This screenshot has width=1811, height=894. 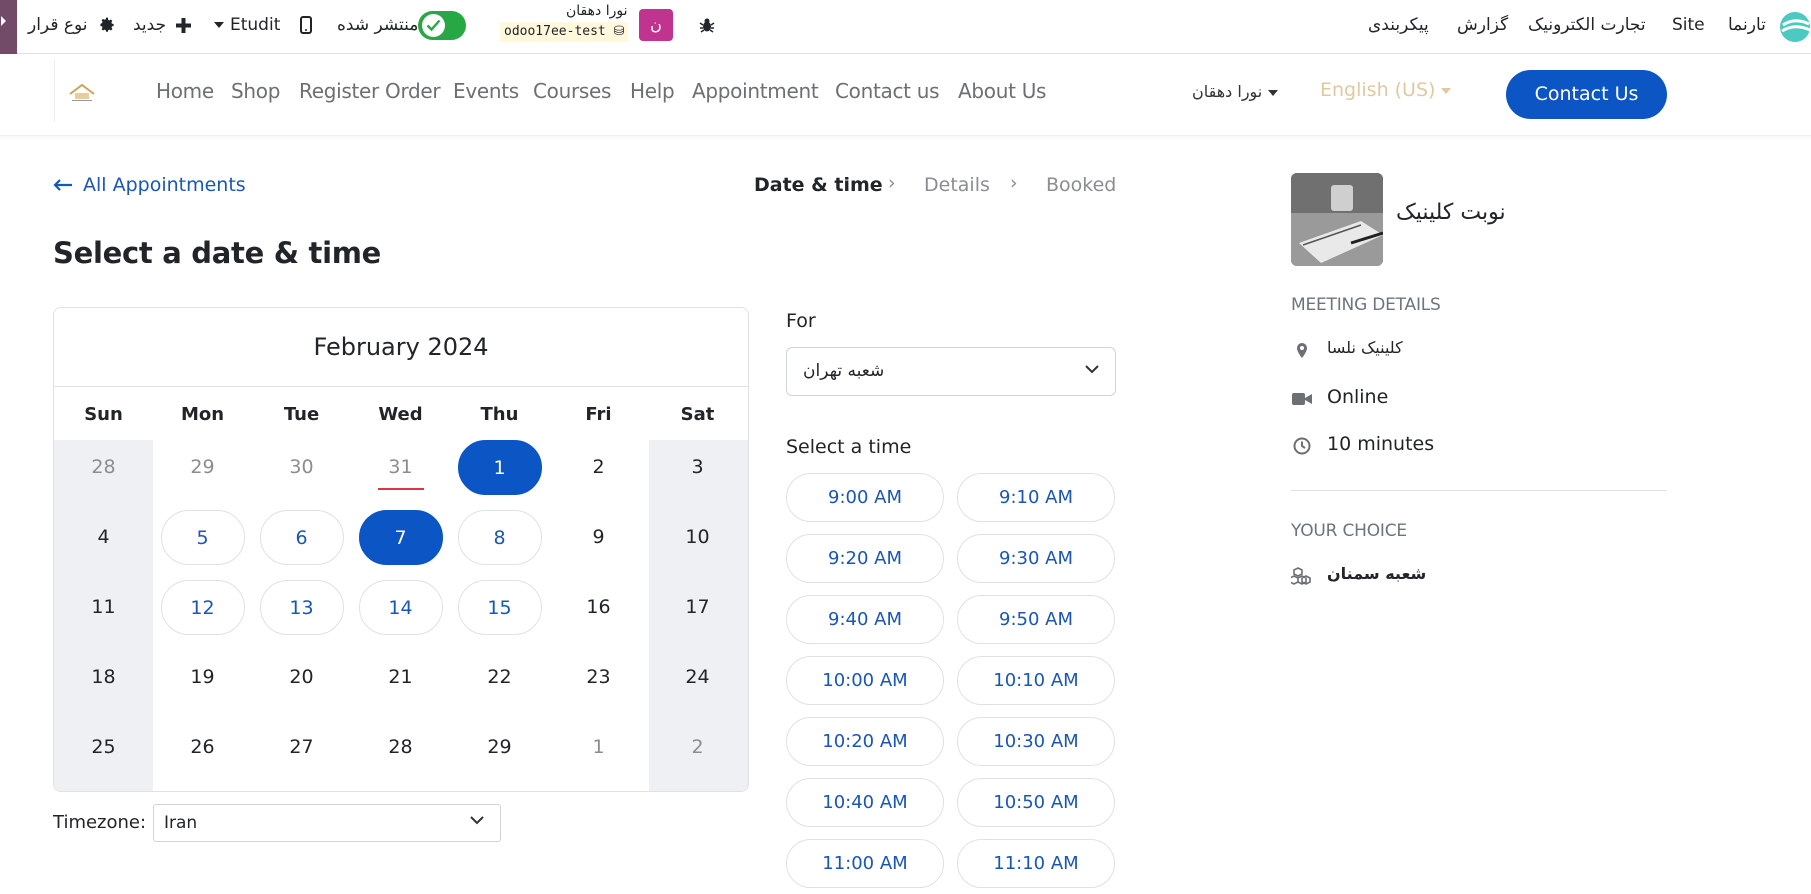 I want to click on nav-about-us: About Us, so click(x=1002, y=91).